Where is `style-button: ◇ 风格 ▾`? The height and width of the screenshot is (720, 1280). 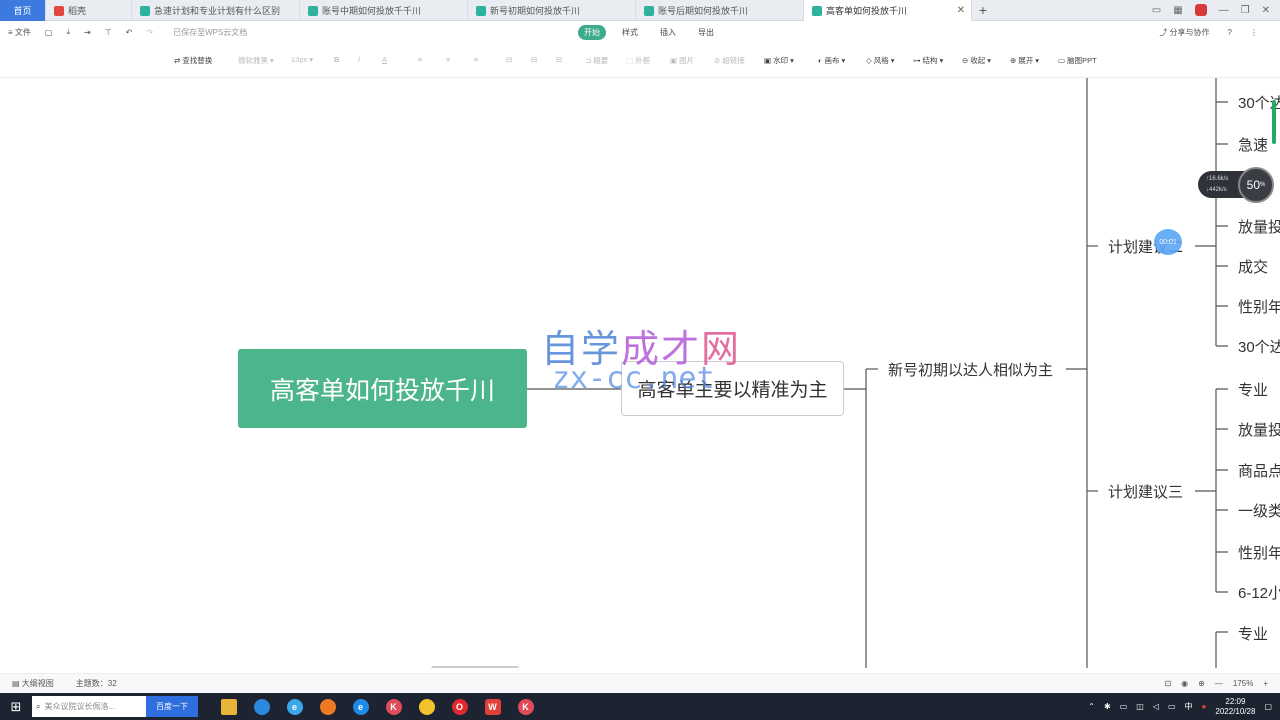
style-button: ◇ 风格 ▾ is located at coordinates (880, 60).